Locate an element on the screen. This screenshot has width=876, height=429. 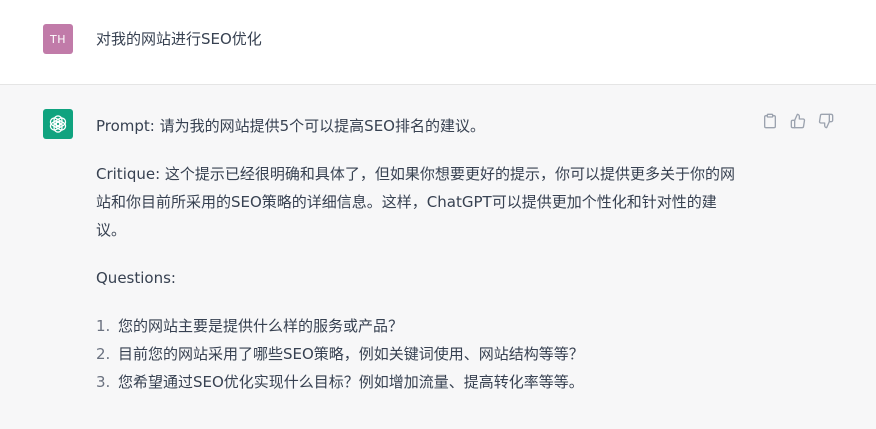
list-item-text: 您的网站主要是提供什么样的服务或产品？ is located at coordinates (261, 326).